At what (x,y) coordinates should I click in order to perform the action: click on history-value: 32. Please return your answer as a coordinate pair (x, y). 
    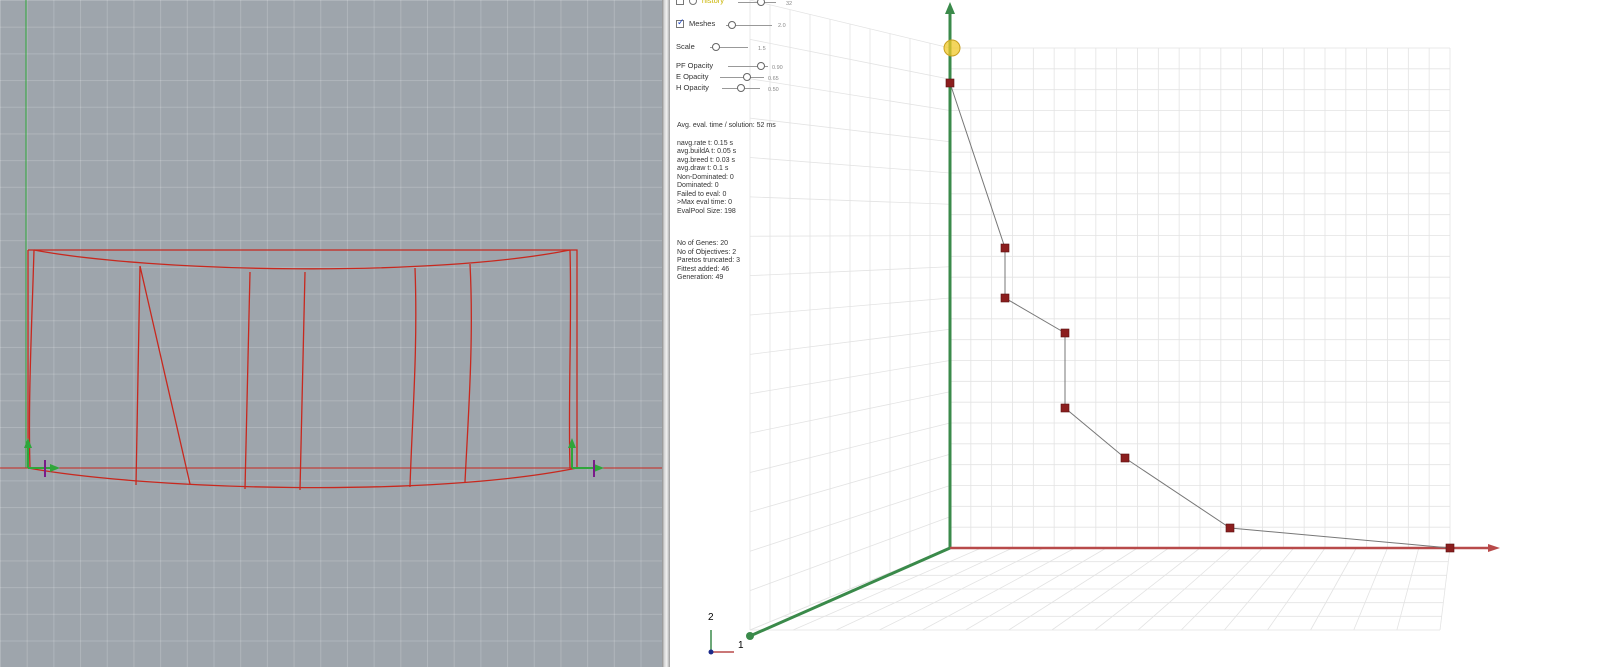
    Looking at the image, I should click on (789, 4).